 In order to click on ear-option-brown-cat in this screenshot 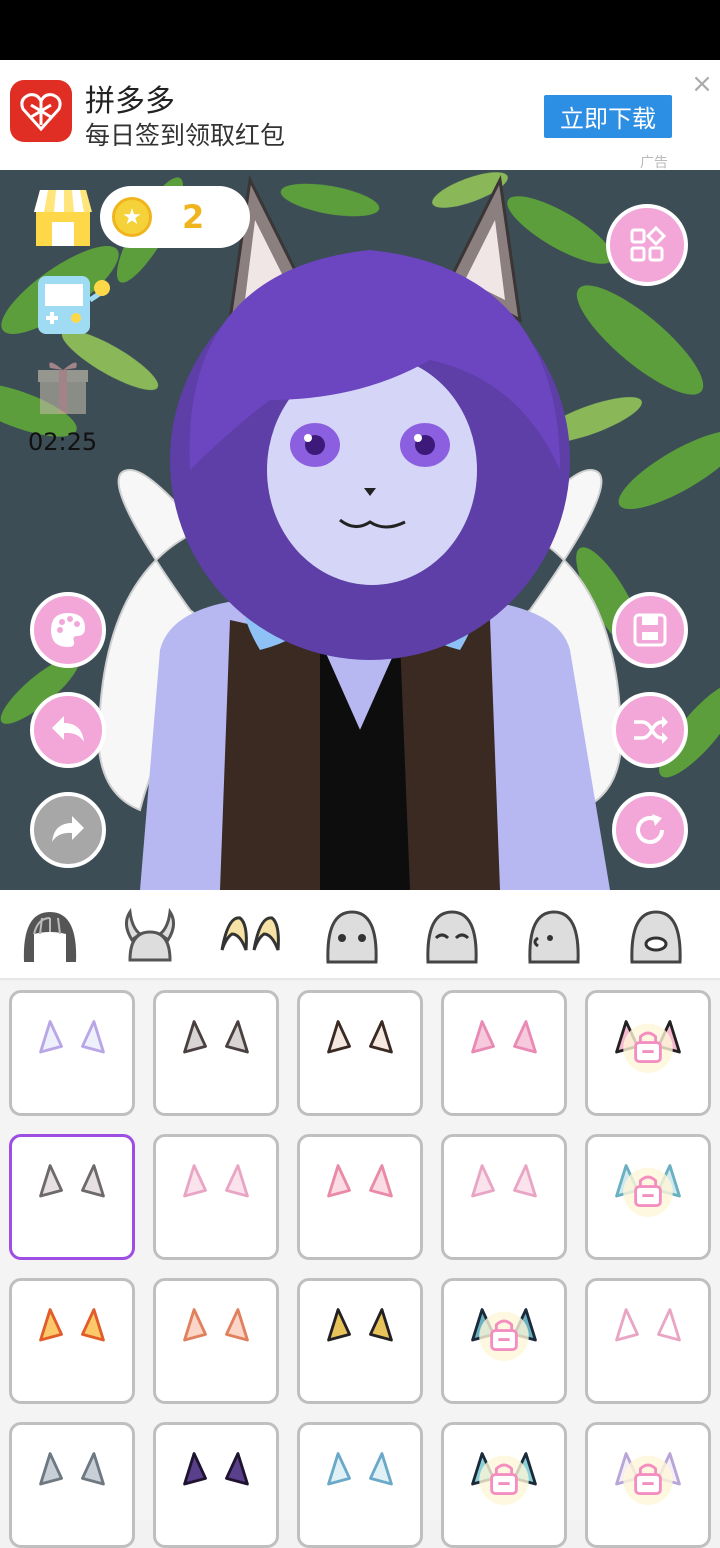, I will do `click(360, 1053)`.